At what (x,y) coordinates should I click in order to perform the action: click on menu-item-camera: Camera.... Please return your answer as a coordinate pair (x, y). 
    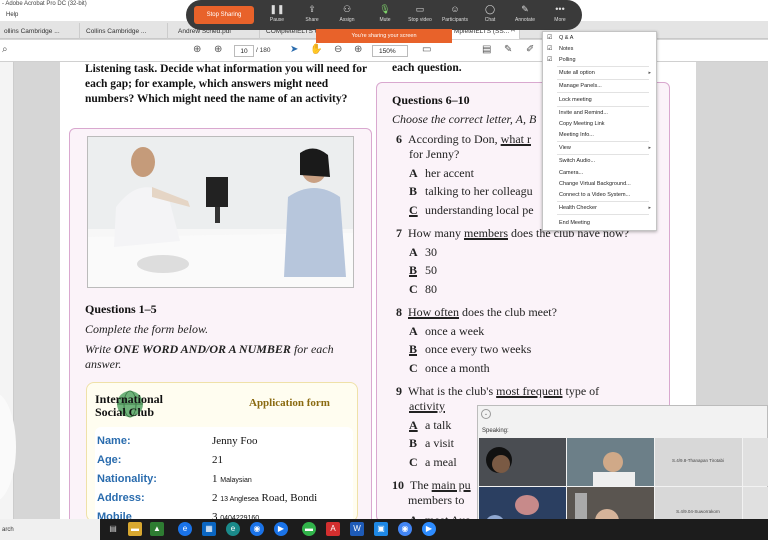
    Looking at the image, I should click on (571, 173).